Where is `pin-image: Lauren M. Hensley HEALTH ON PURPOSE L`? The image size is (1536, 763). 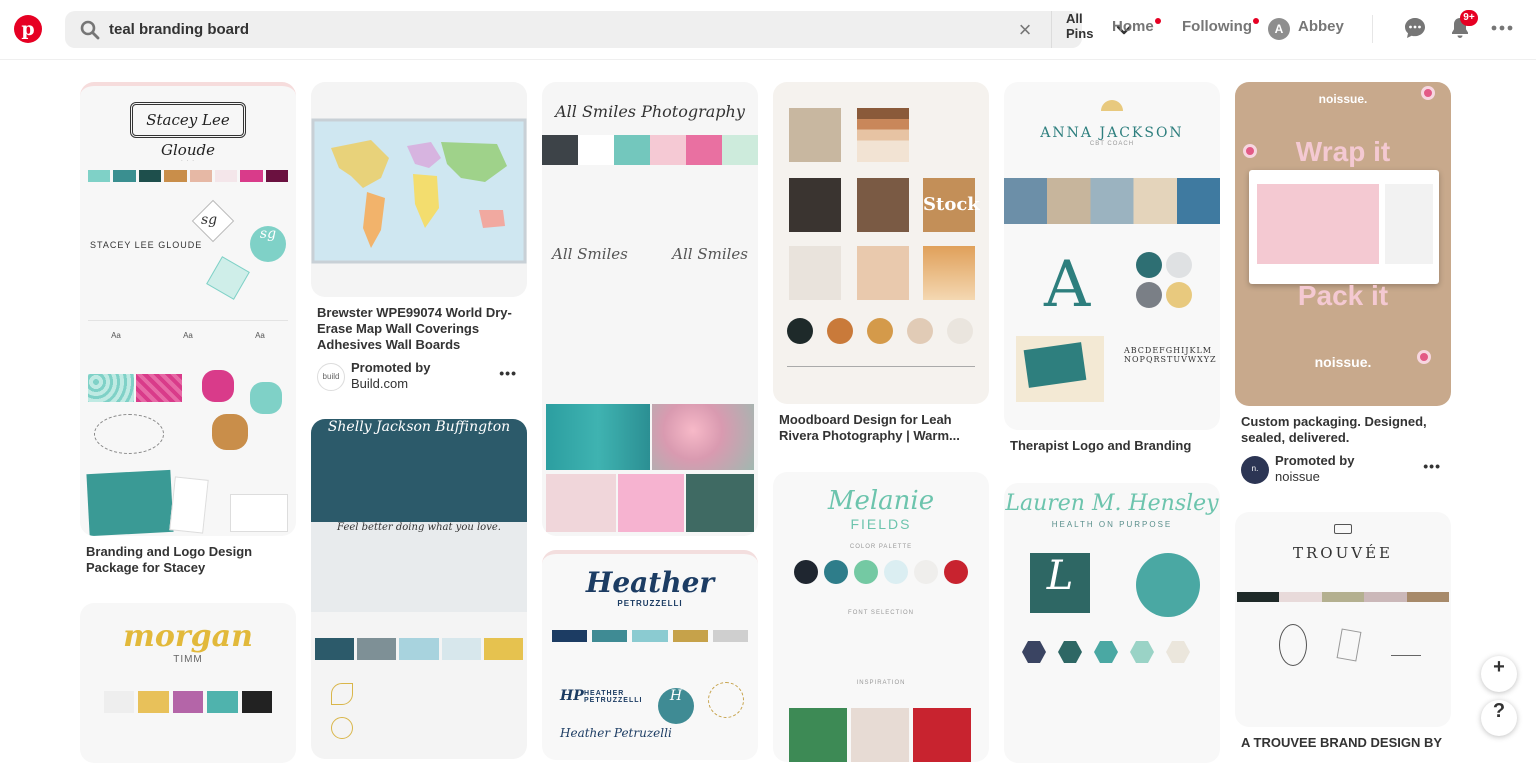
pin-image: Lauren M. Hensley HEALTH ON PURPOSE L is located at coordinates (1112, 623).